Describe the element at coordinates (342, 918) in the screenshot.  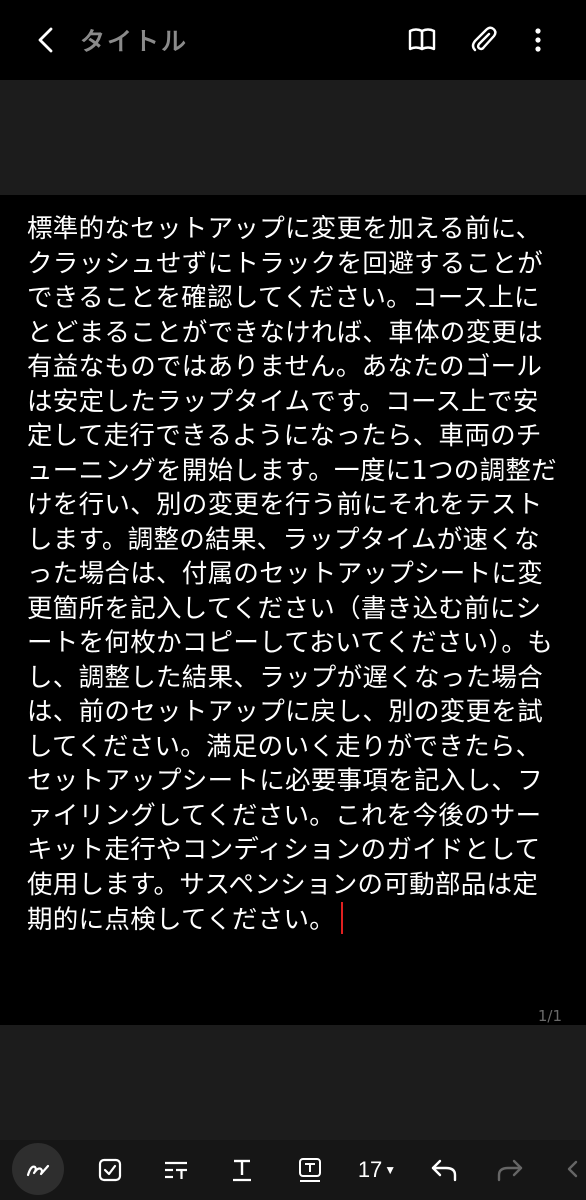
I see `text-cursor` at that location.